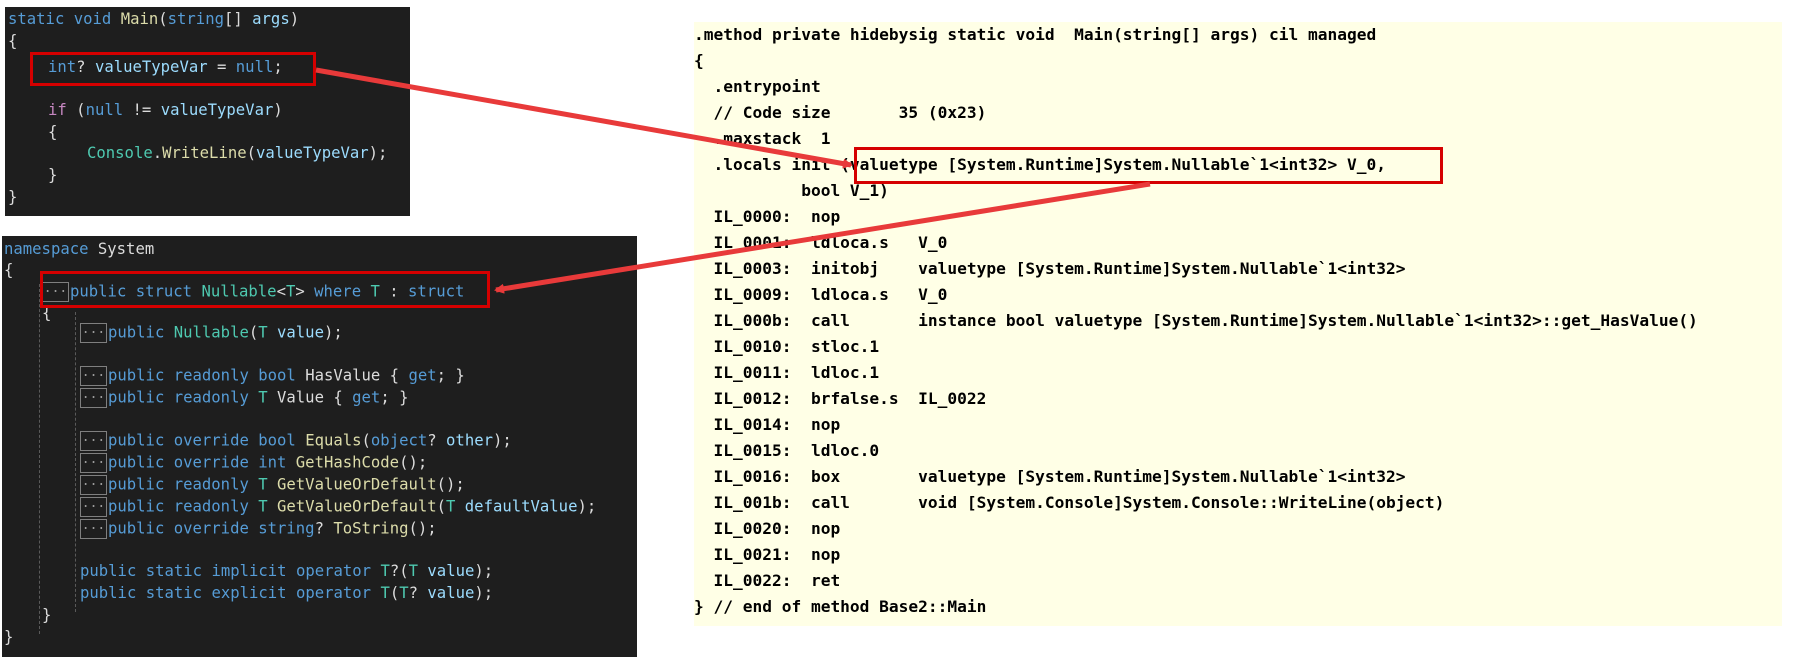 The image size is (1795, 668). What do you see at coordinates (584, 118) in the screenshot?
I see `arrow-declaration-to-locals` at bounding box center [584, 118].